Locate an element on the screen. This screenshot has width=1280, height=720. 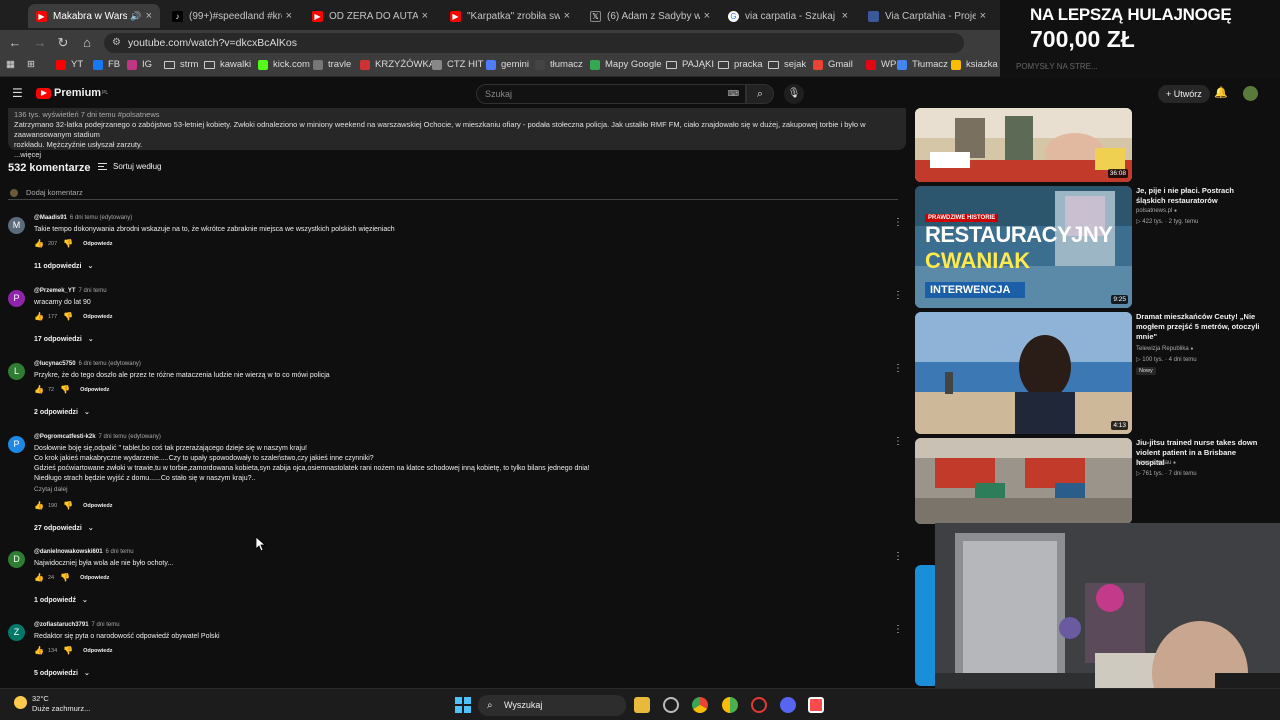
read-more-link: Czytaj dalej is located at coordinates (51, 489).